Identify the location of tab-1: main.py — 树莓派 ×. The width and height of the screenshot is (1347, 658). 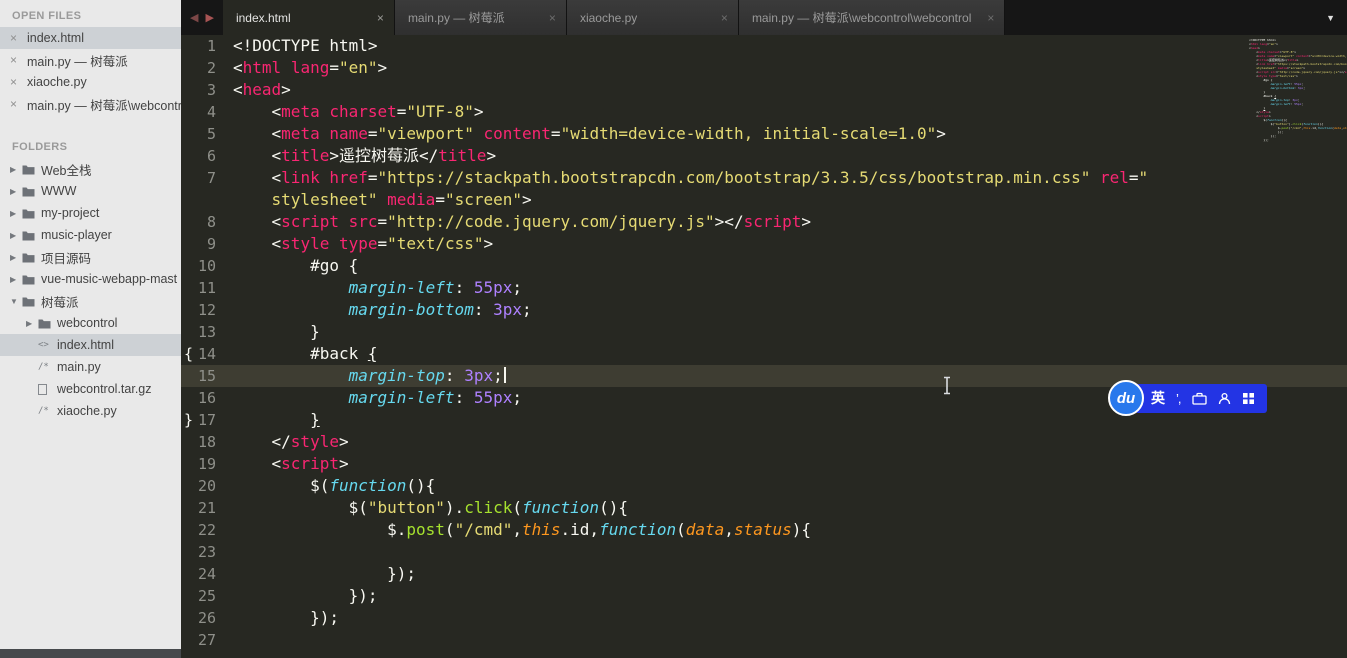
(480, 17).